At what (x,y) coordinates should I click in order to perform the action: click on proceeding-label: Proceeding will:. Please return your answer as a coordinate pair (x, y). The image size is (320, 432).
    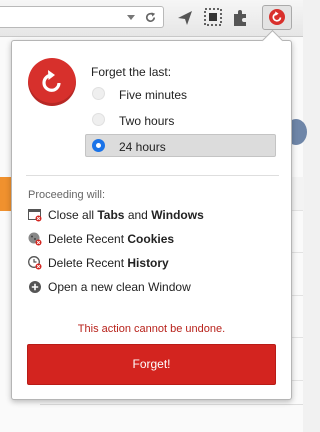
    Looking at the image, I should click on (67, 195).